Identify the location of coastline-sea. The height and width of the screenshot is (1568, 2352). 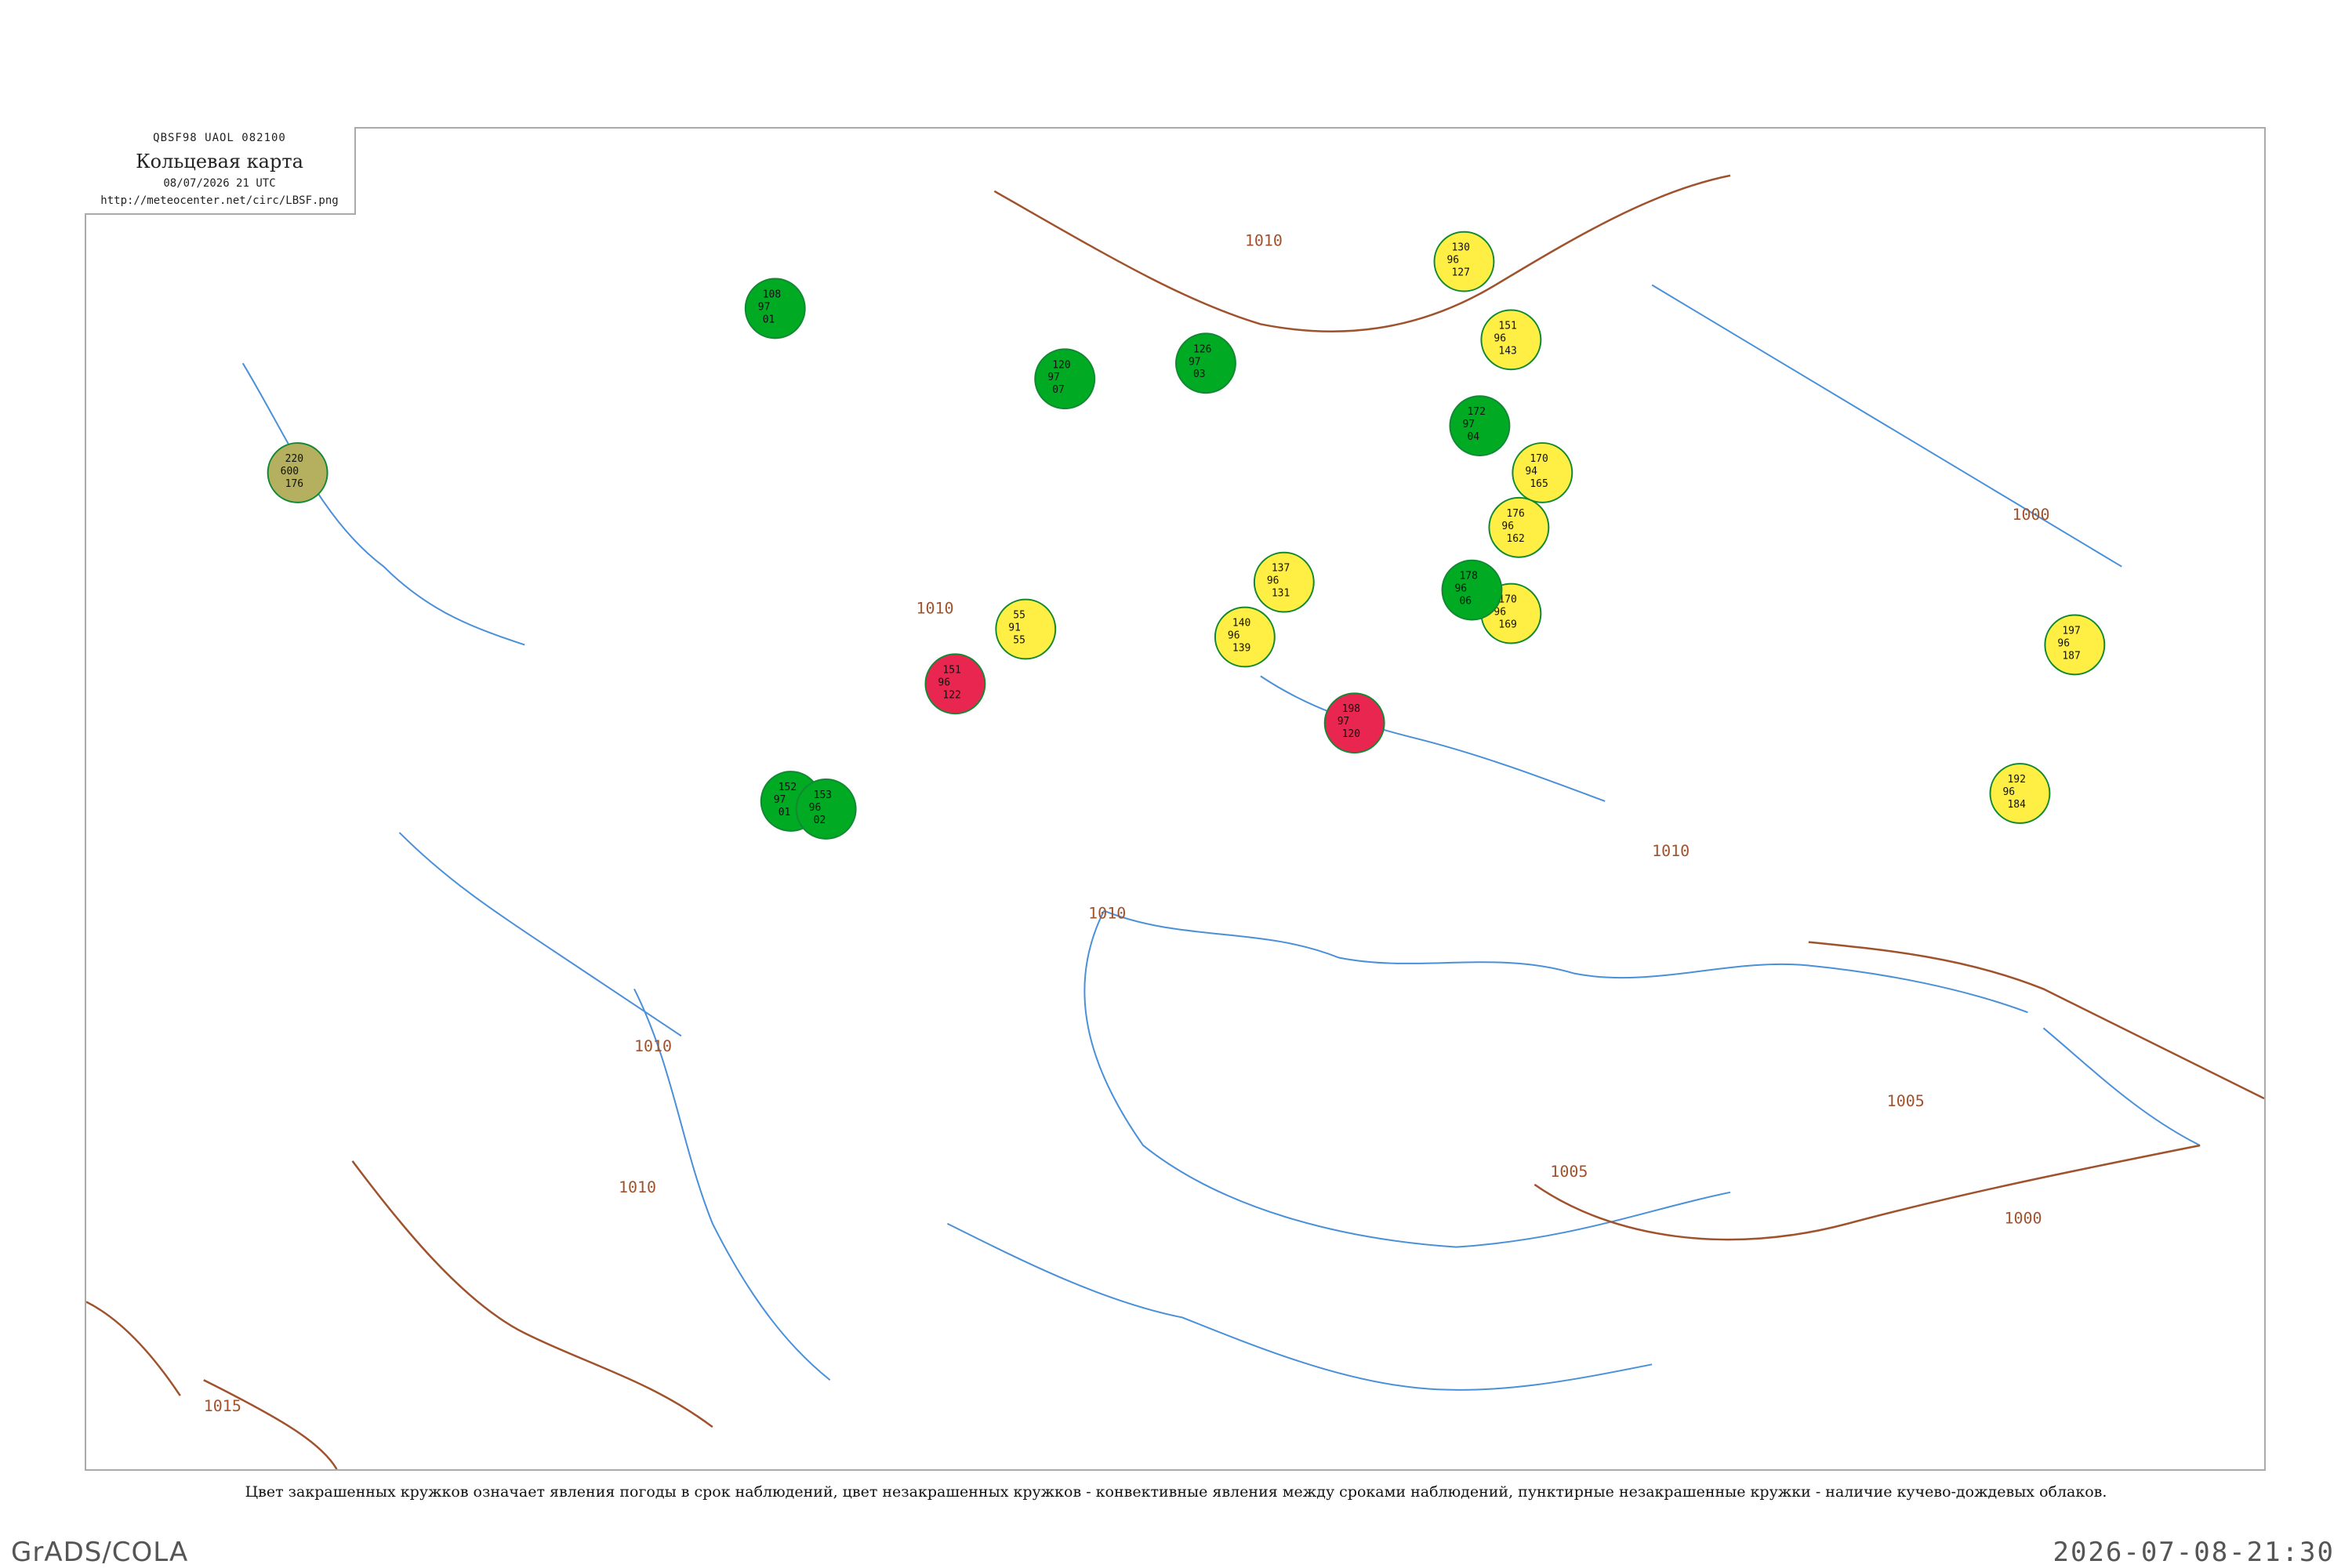
(1407, 1079).